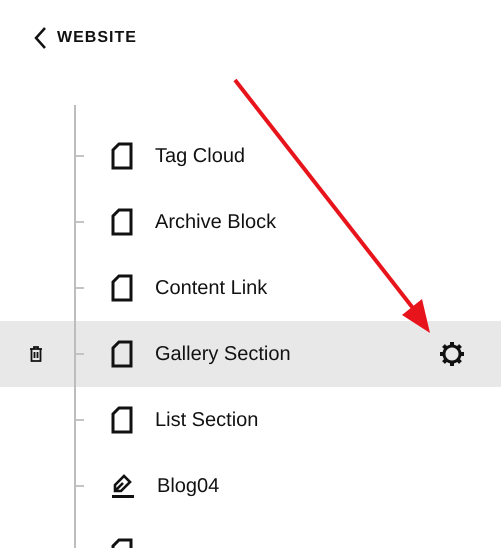  Describe the element at coordinates (211, 288) in the screenshot. I see `page-title: Content Link` at that location.